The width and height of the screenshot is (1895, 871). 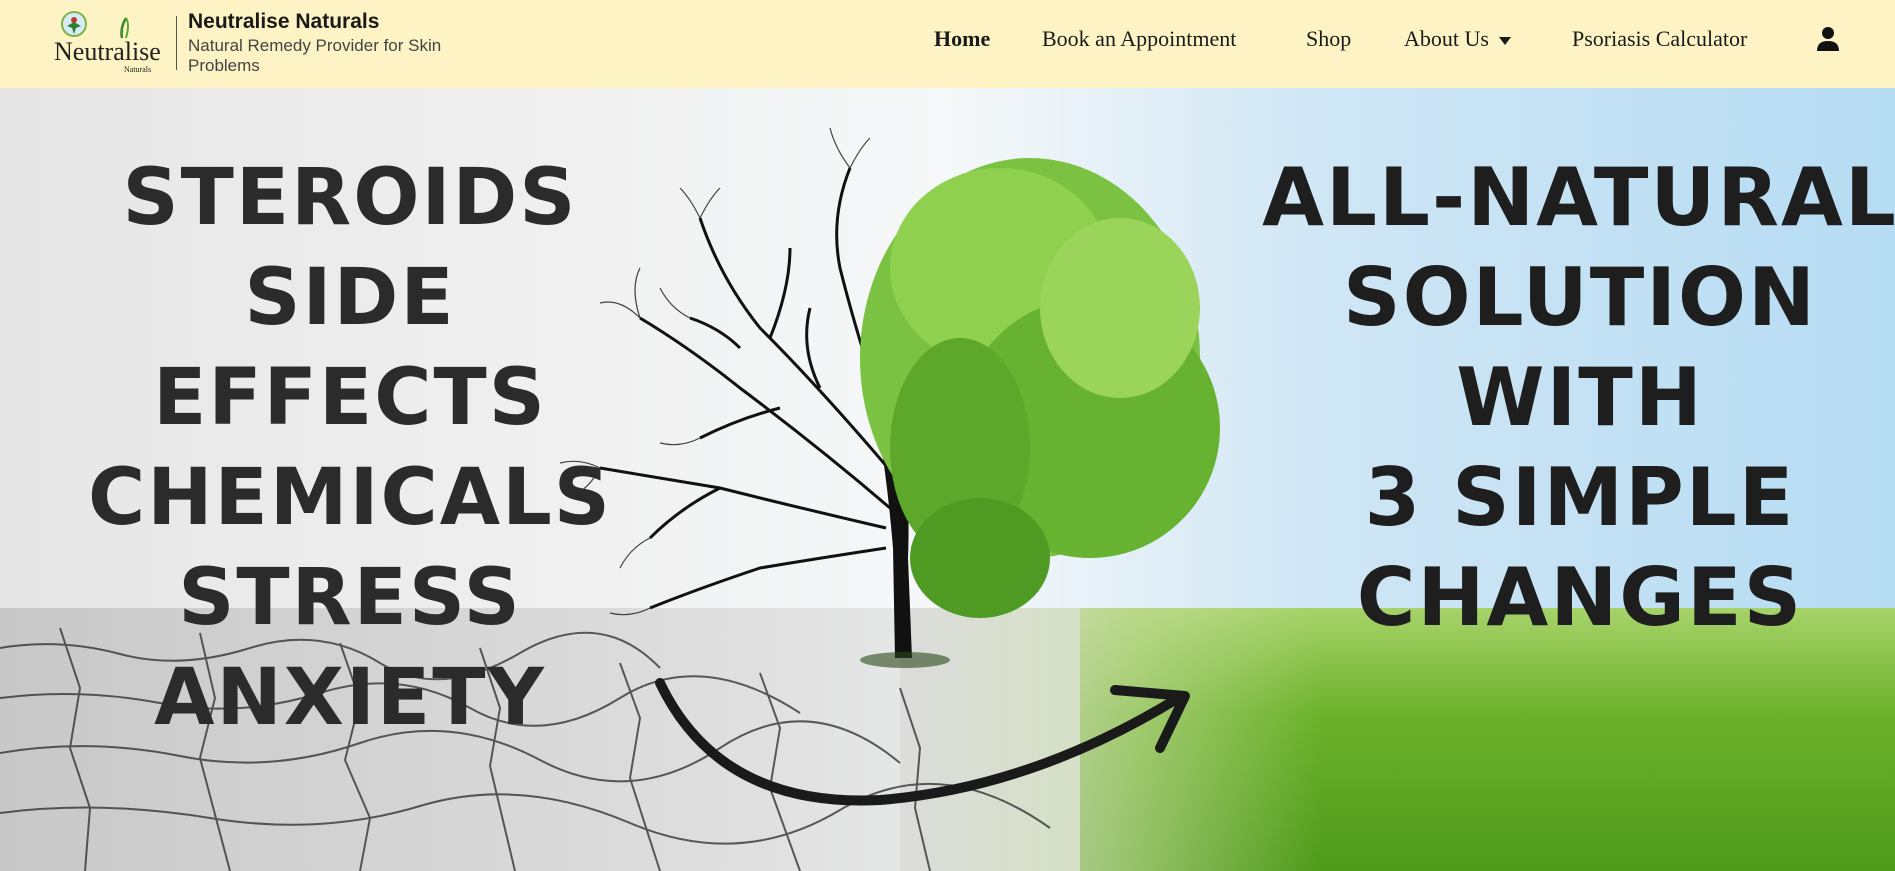 I want to click on problem-word: SIDE EFFECTS, so click(x=350, y=348).